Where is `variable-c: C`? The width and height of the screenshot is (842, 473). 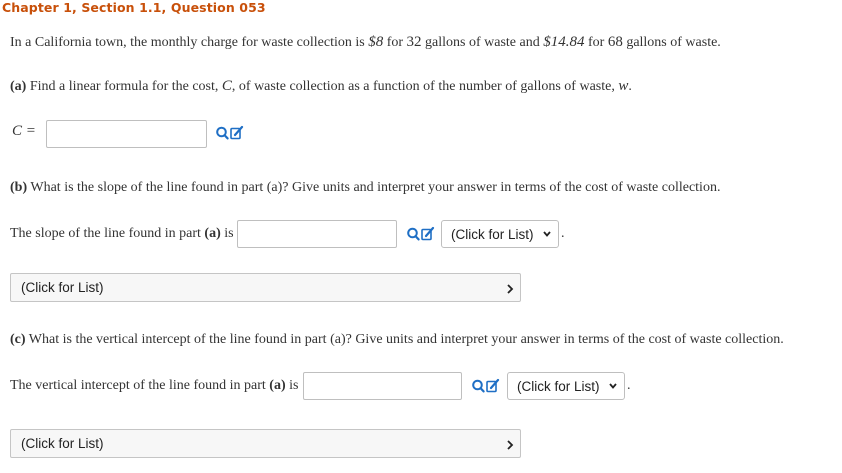 variable-c: C is located at coordinates (226, 86).